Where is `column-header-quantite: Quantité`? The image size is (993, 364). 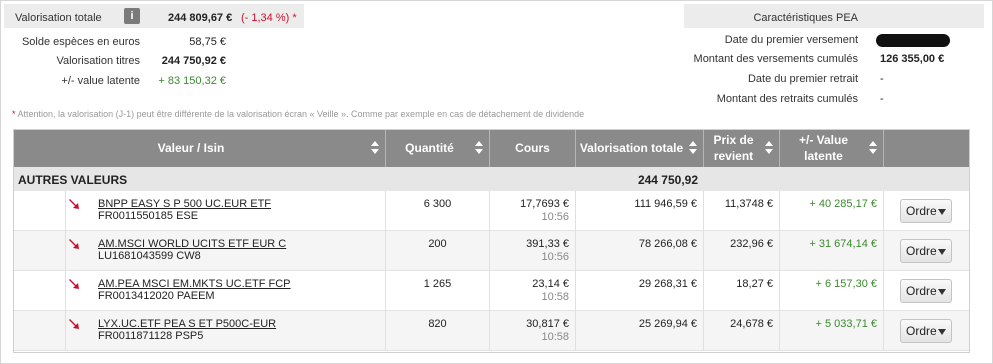 column-header-quantite: Quantité is located at coordinates (437, 148).